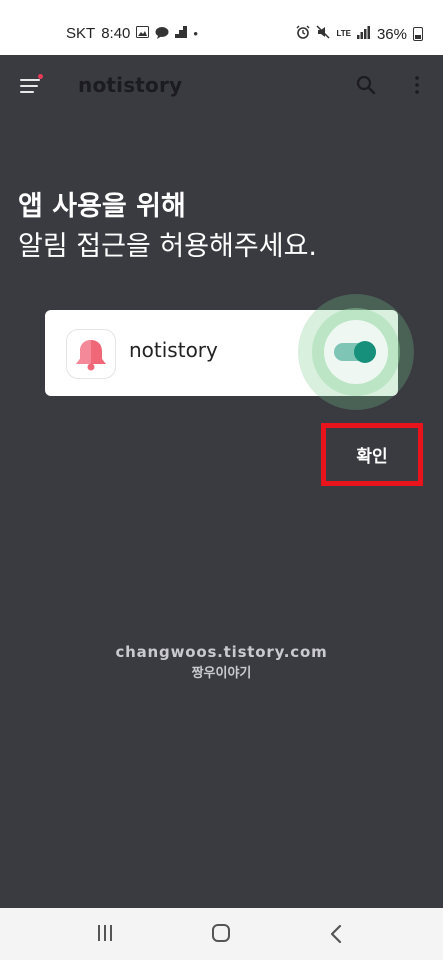  Describe the element at coordinates (106, 934) in the screenshot. I see `recent-apps-icon` at that location.